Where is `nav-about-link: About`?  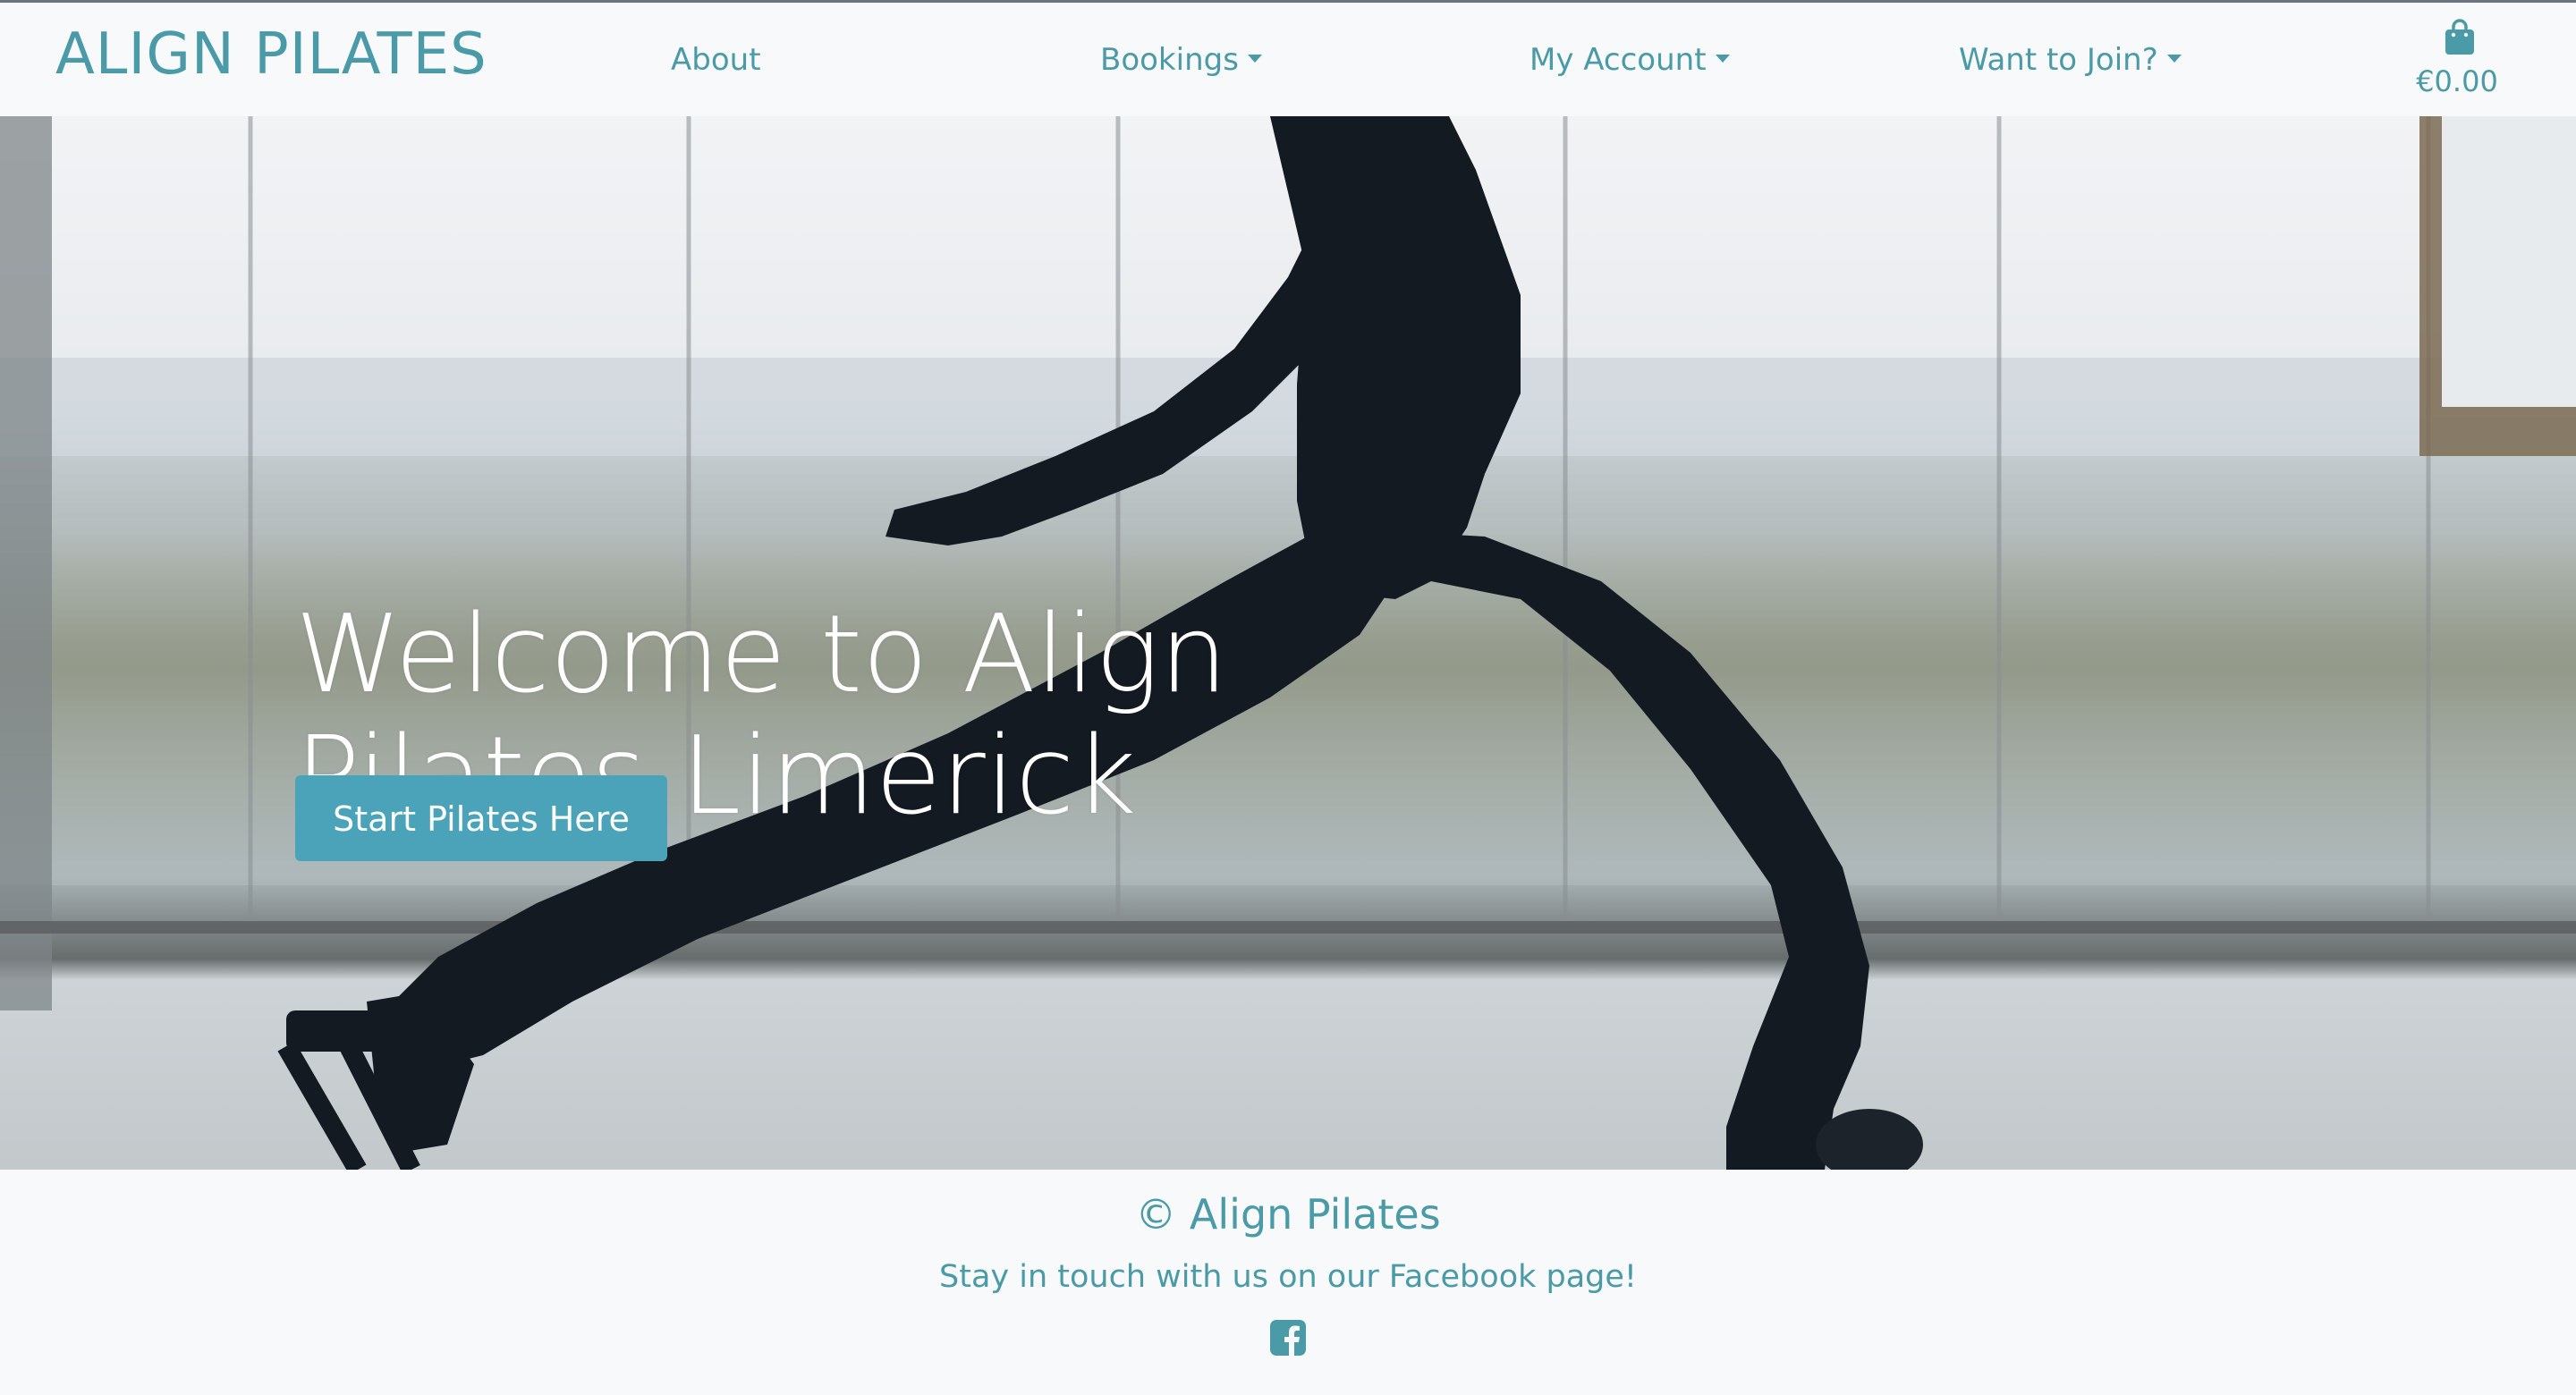
nav-about-link: About is located at coordinates (716, 60).